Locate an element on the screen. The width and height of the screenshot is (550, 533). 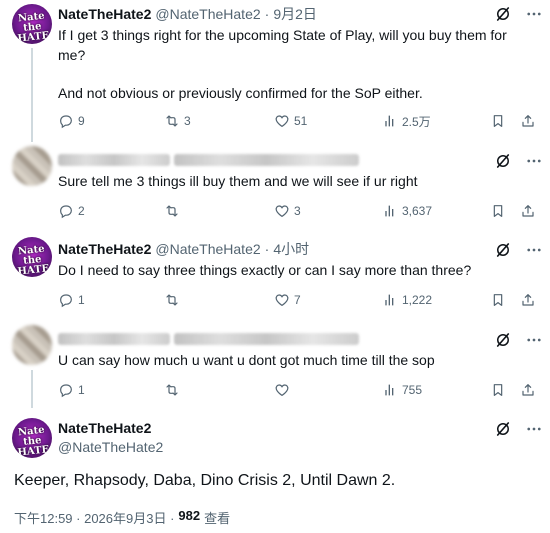
views-button: 755 is located at coordinates (402, 390).